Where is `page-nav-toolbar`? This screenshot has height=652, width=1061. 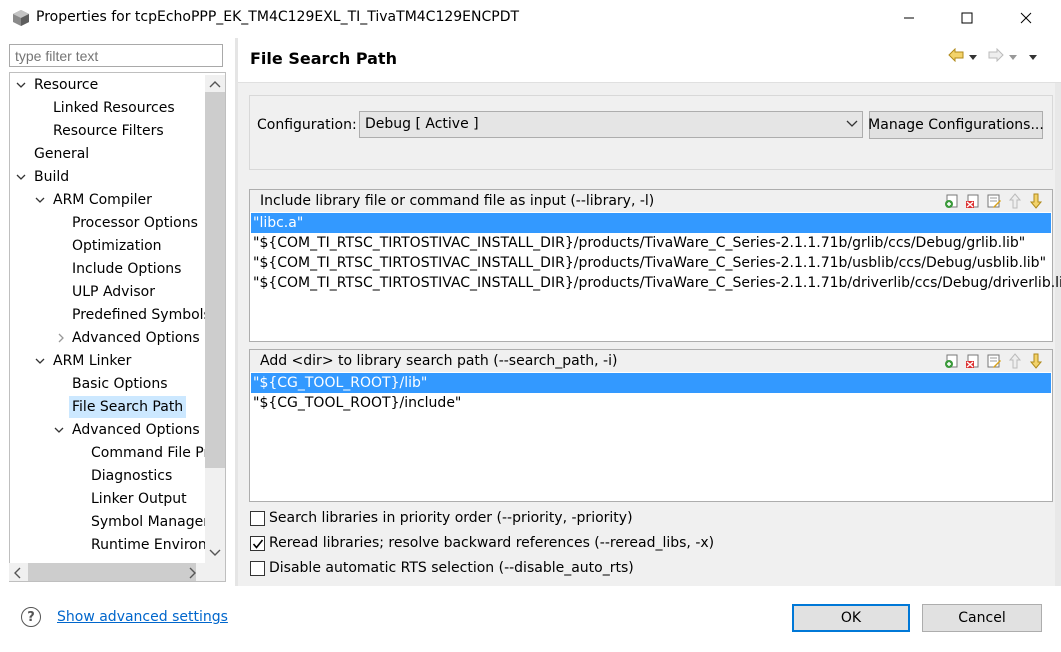 page-nav-toolbar is located at coordinates (993, 56).